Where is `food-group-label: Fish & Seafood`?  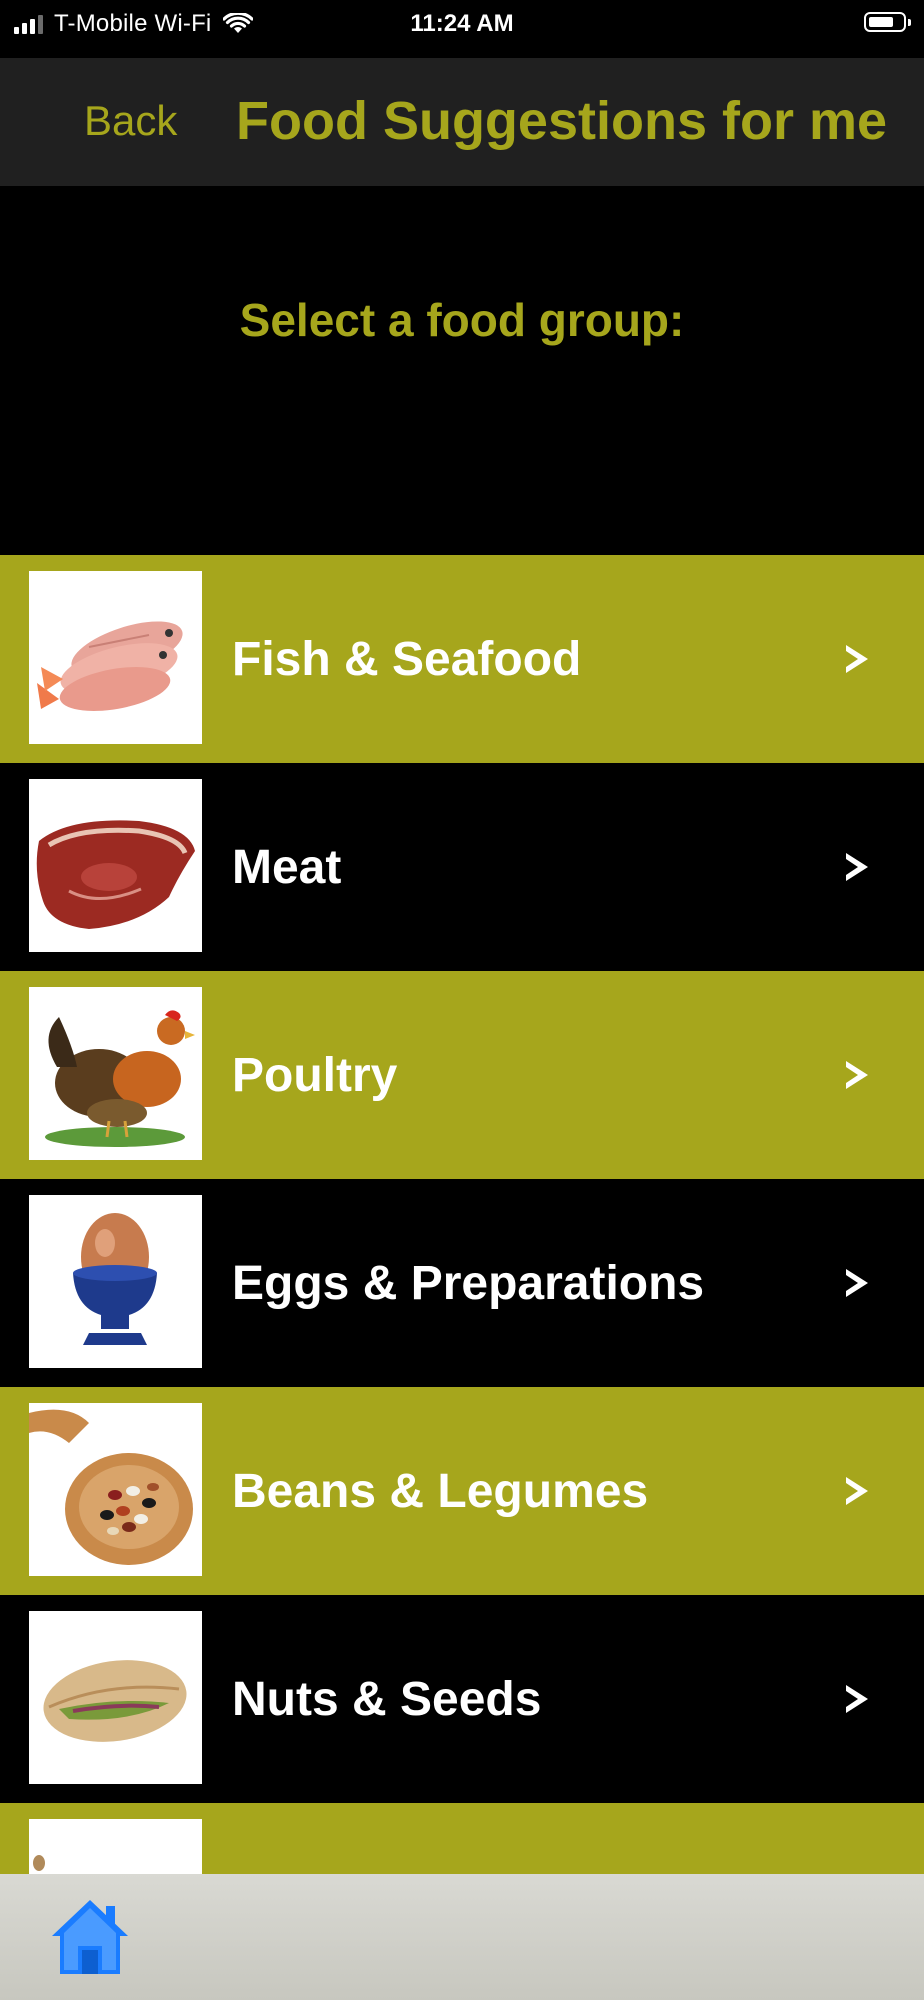 food-group-label: Fish & Seafood is located at coordinates (407, 659).